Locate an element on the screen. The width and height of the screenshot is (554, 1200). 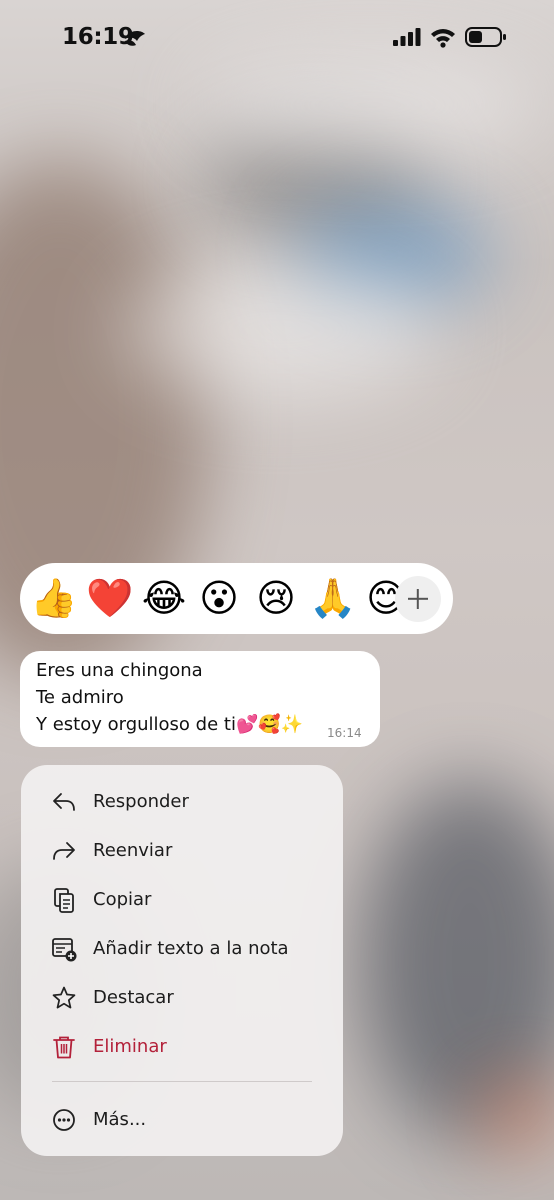
trash-icon is located at coordinates (64, 1047).